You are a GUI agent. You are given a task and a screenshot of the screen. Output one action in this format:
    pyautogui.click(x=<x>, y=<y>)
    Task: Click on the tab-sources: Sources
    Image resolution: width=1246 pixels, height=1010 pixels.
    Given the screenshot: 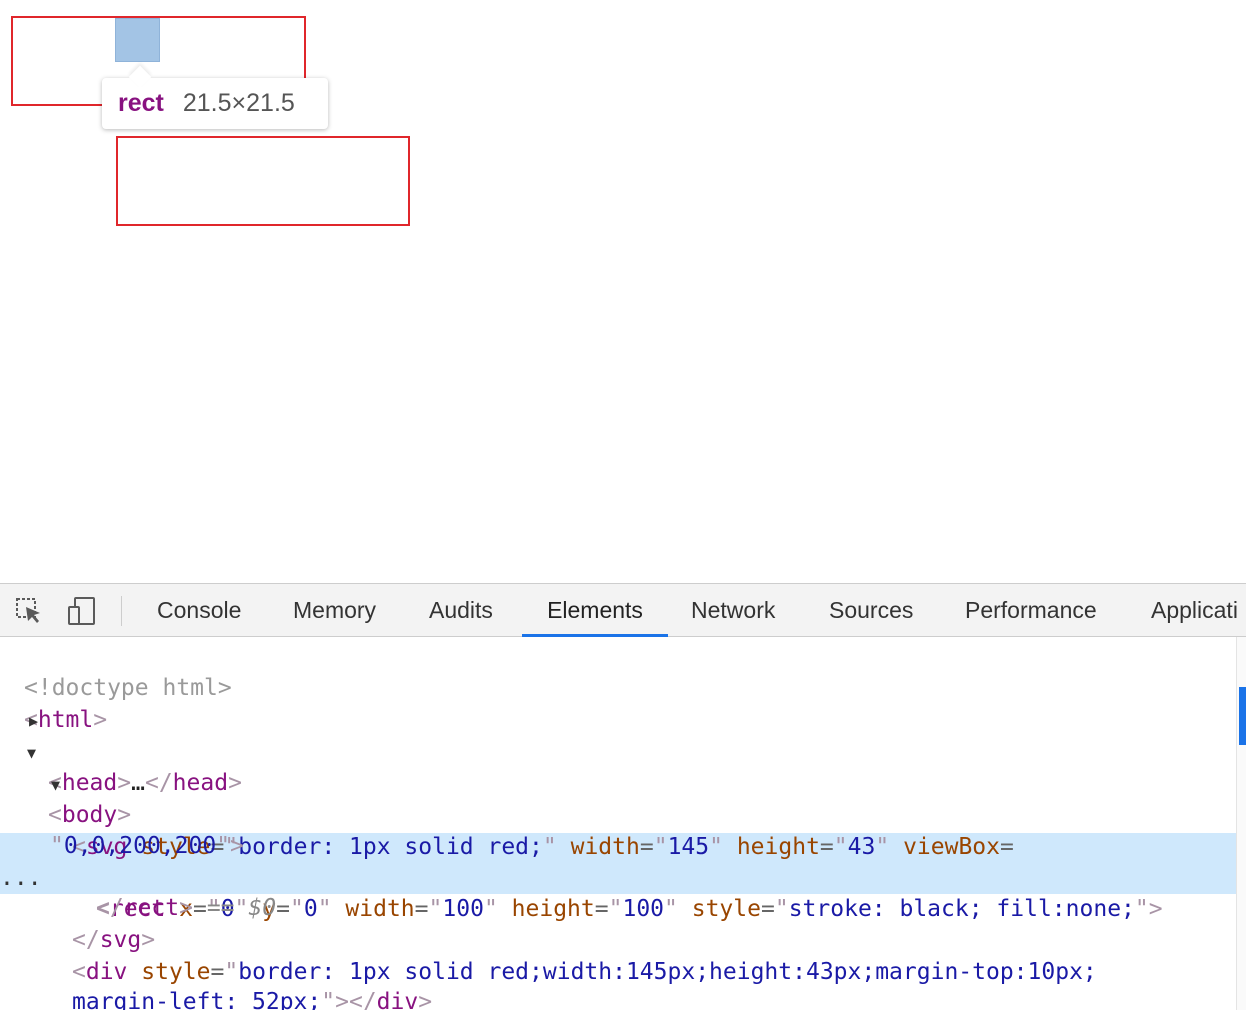 What is the action you would take?
    pyautogui.click(x=871, y=610)
    